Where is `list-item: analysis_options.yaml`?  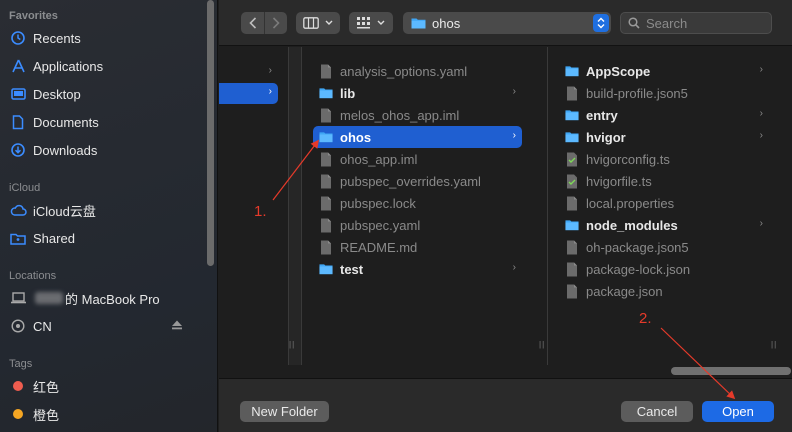 list-item: analysis_options.yaml is located at coordinates (417, 71).